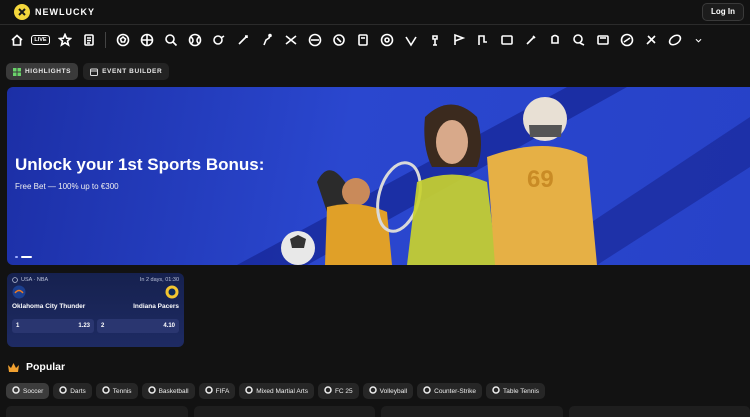 This screenshot has height=417, width=750. Describe the element at coordinates (84, 326) in the screenshot. I see `odd-value: 1.23` at that location.